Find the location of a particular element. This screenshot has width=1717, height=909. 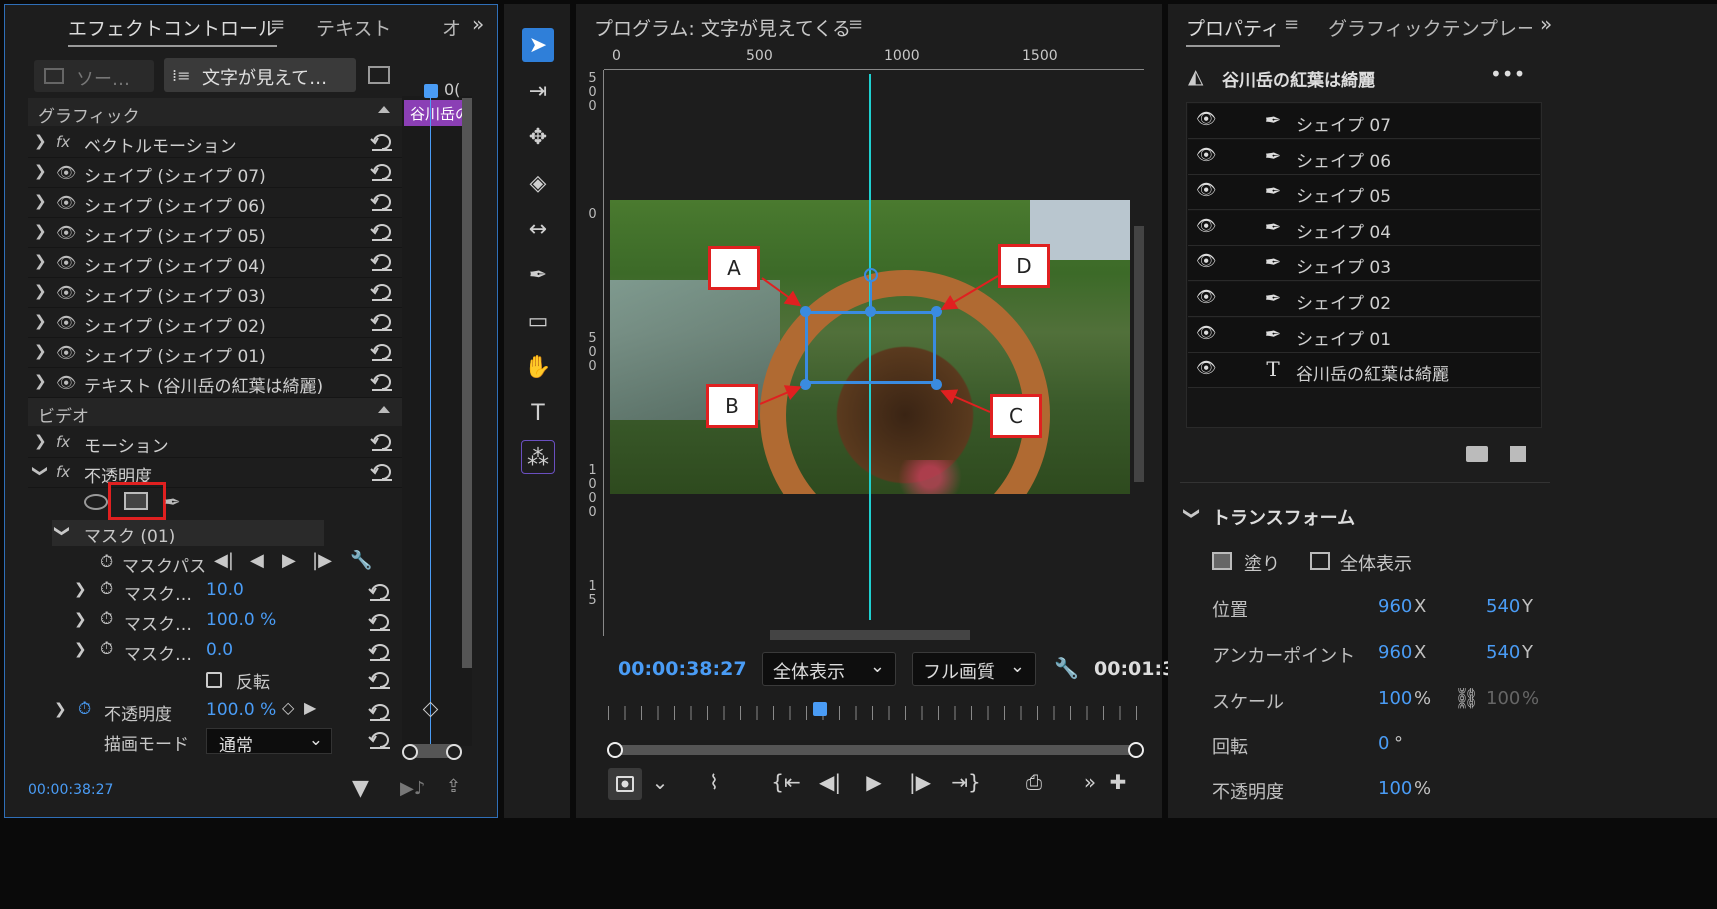

filter-icon: ▼ is located at coordinates (360, 788).